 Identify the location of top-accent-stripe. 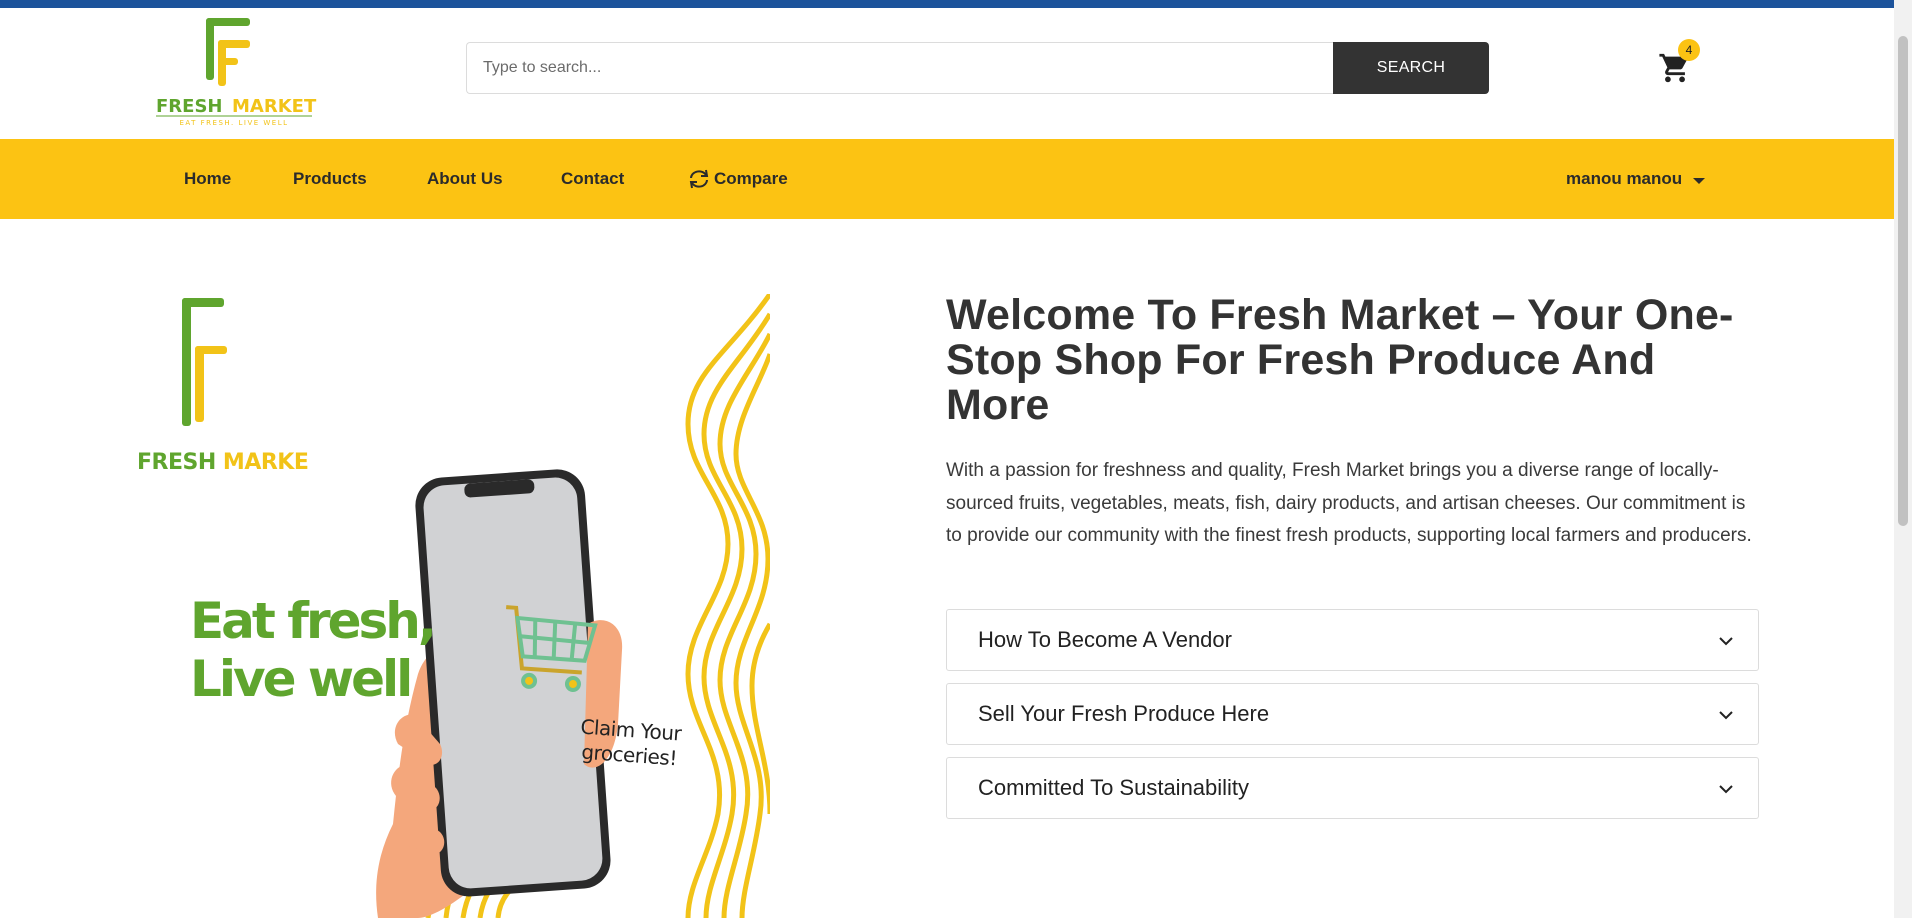
(947, 4).